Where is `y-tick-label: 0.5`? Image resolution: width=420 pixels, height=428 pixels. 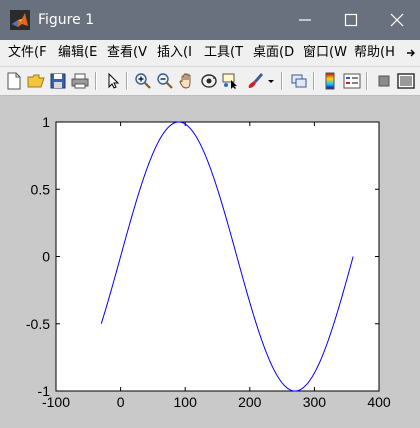
y-tick-label: 0.5 is located at coordinates (41, 189).